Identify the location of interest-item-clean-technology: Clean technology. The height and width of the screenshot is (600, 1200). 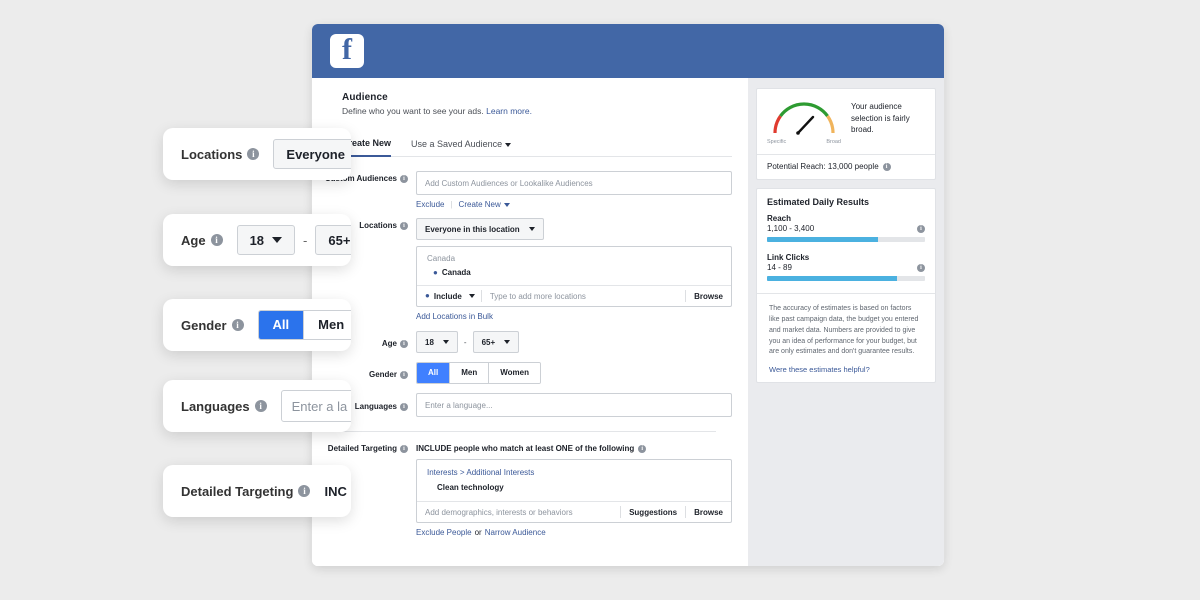
(574, 491).